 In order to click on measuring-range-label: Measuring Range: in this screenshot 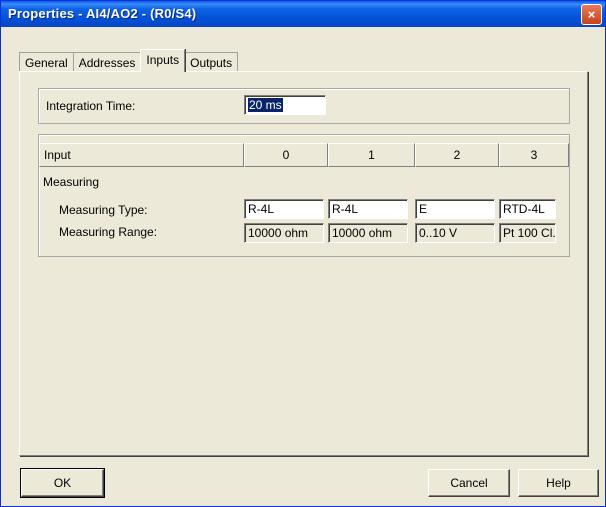, I will do `click(108, 232)`.